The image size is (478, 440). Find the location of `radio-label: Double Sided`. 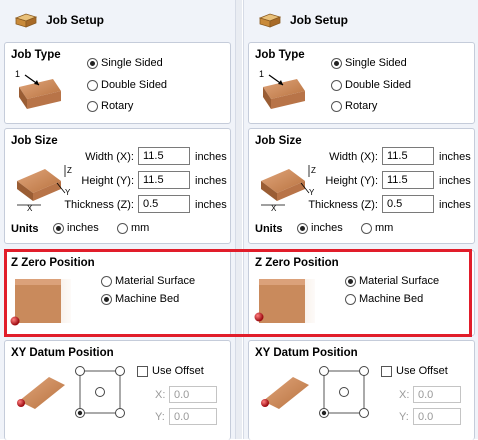

radio-label: Double Sided is located at coordinates (378, 85).